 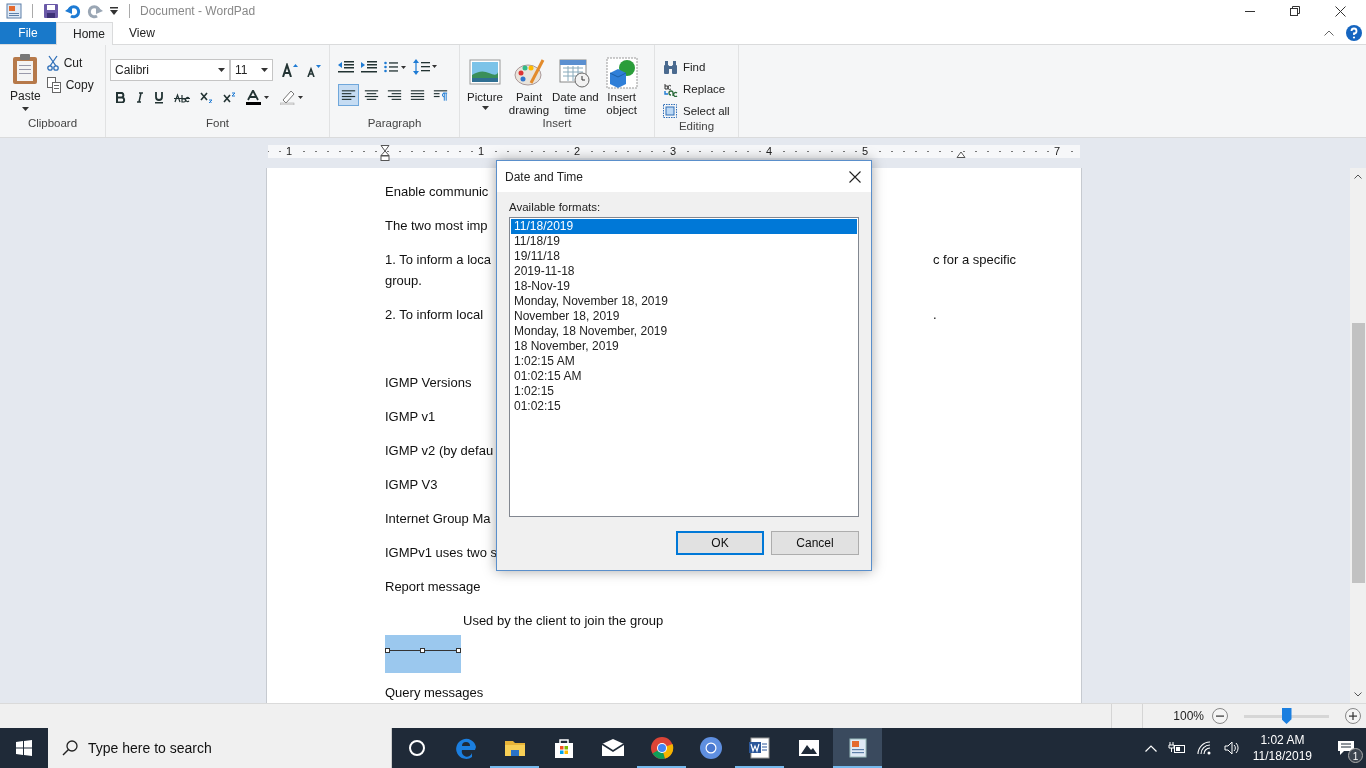 I want to click on group-label: Paragraph, so click(x=394, y=124).